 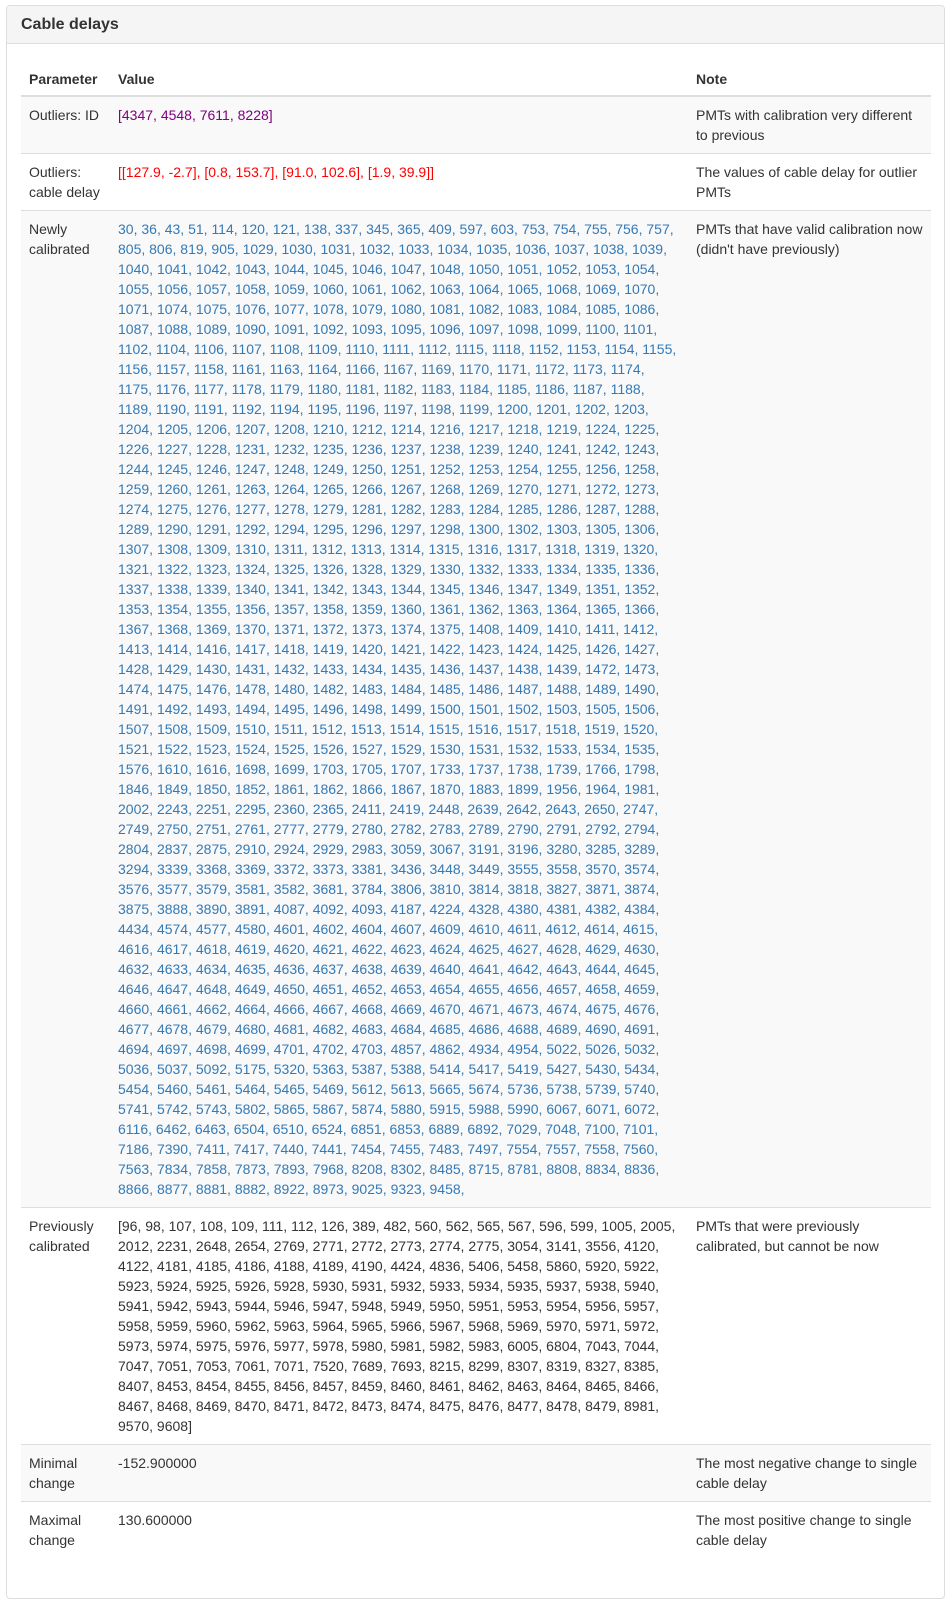 What do you see at coordinates (211, 289) in the screenshot?
I see `pmt-link: 1057` at bounding box center [211, 289].